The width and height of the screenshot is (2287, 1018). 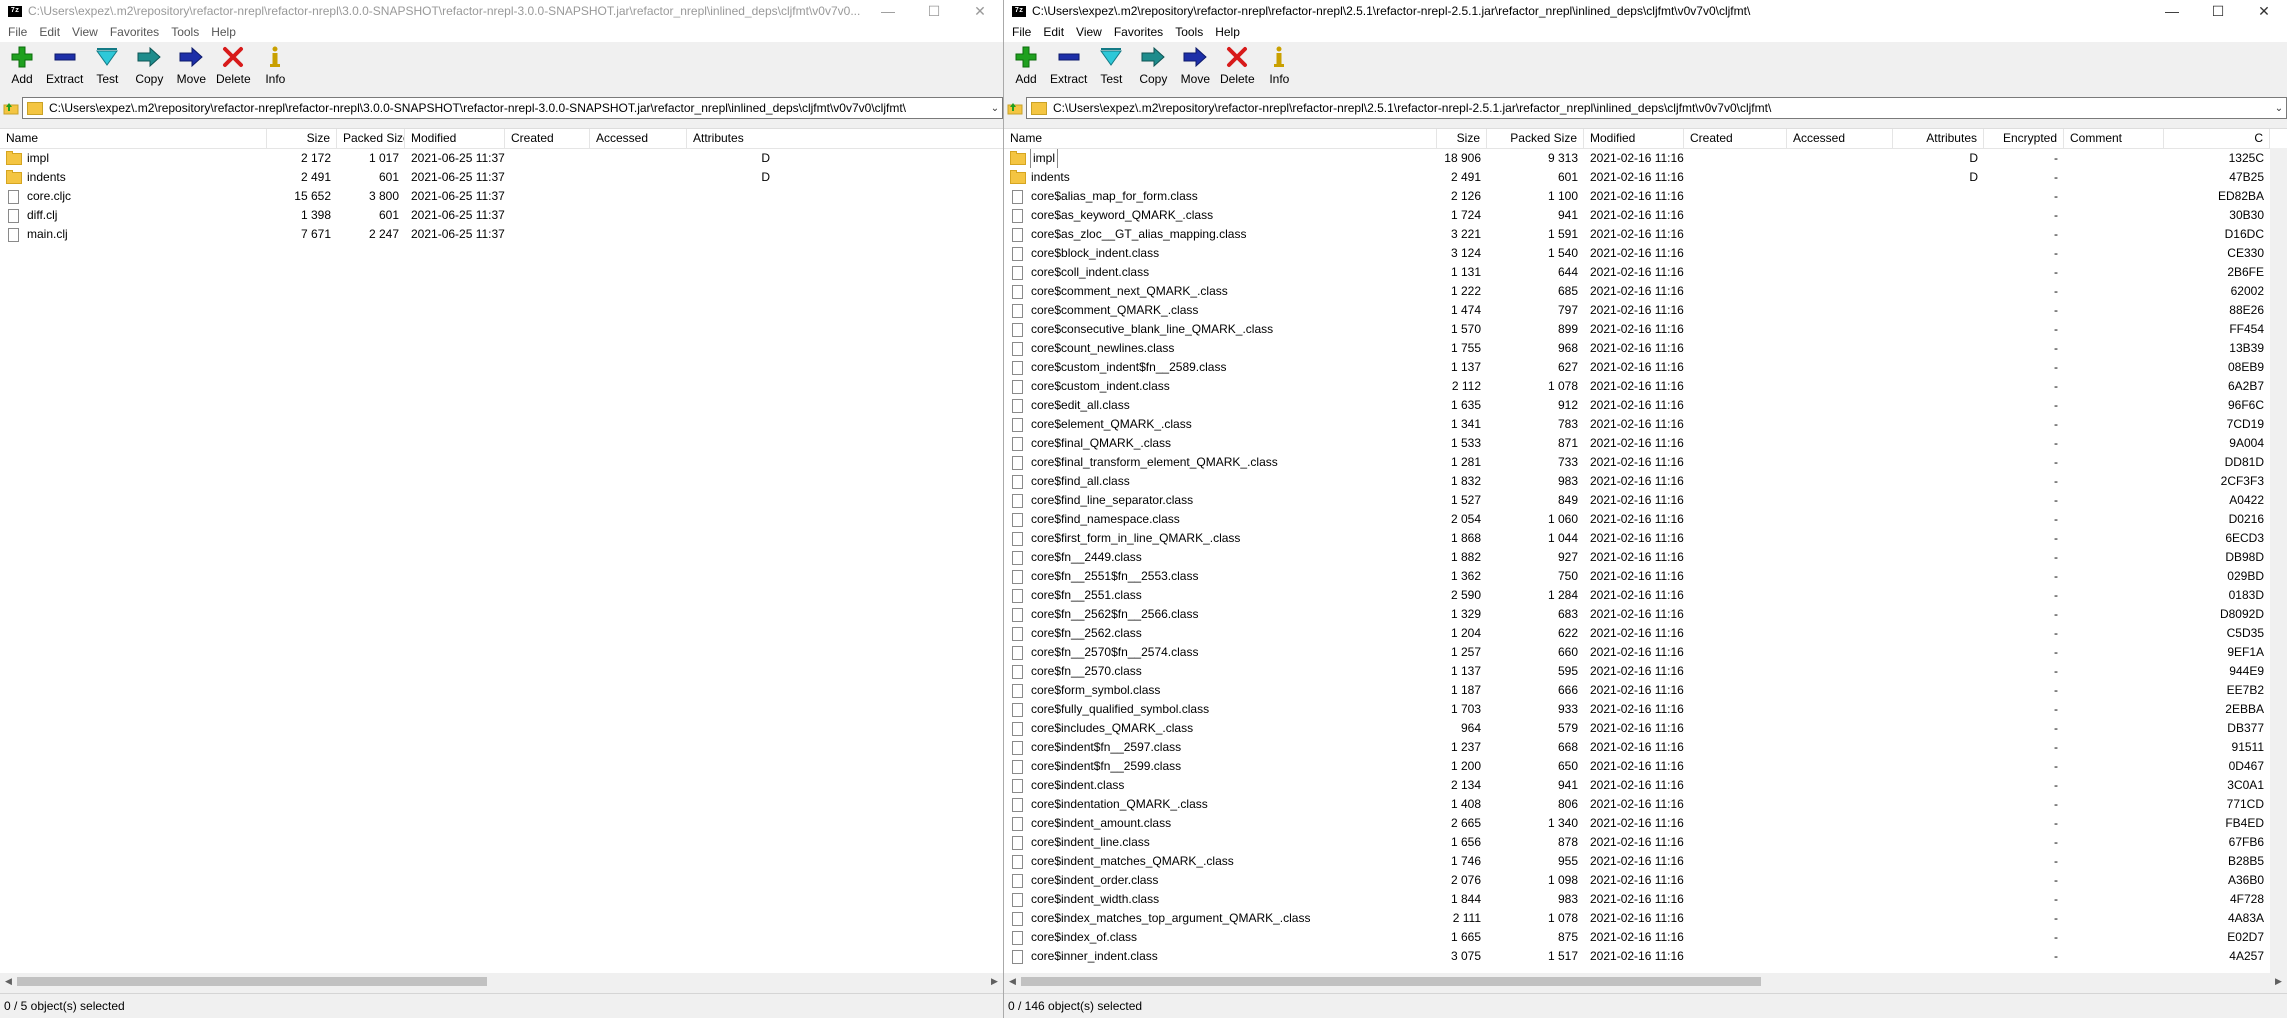 I want to click on test-button: Test, so click(x=1111, y=65).